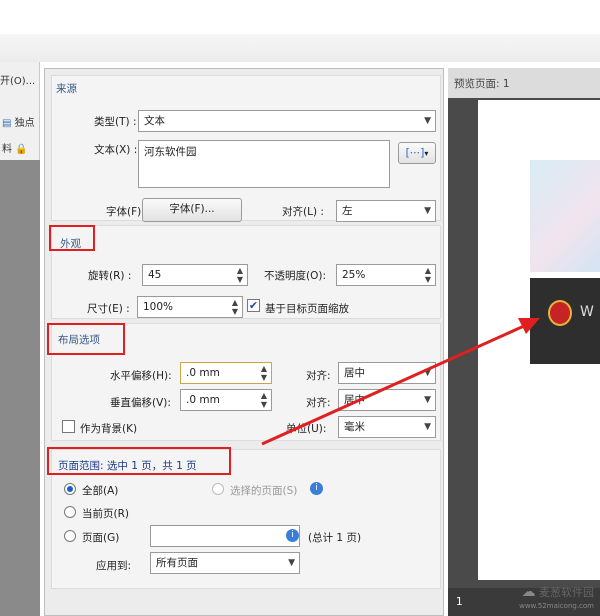 The width and height of the screenshot is (600, 616). I want to click on annotation-arrow, so click(400, 382).